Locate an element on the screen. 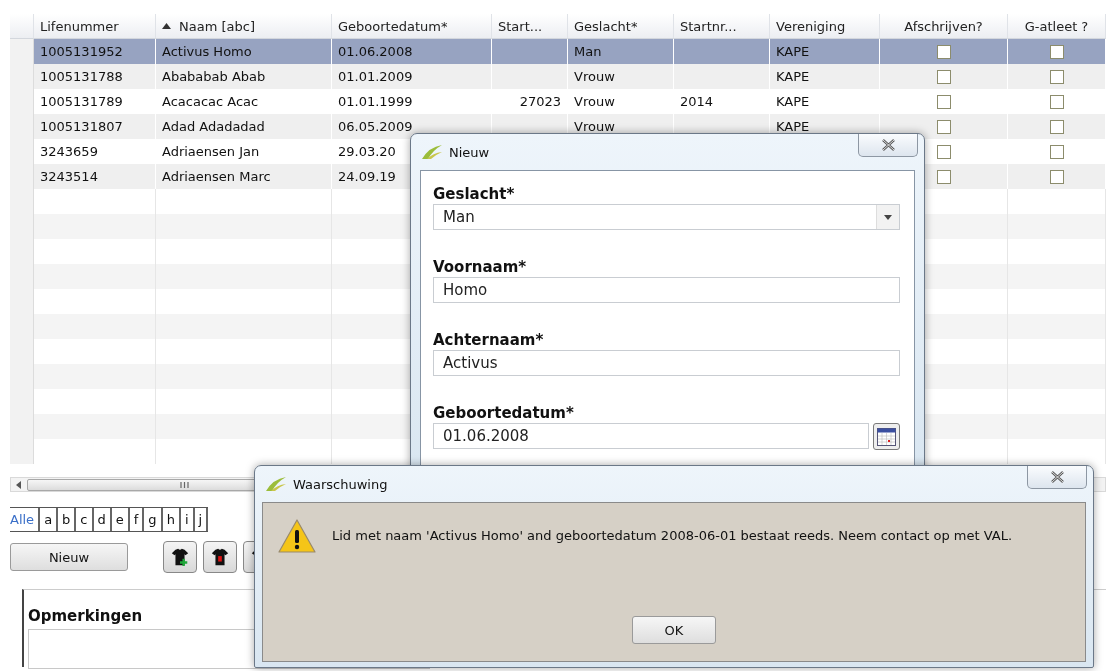  field-label: Achternaam* is located at coordinates (489, 340).